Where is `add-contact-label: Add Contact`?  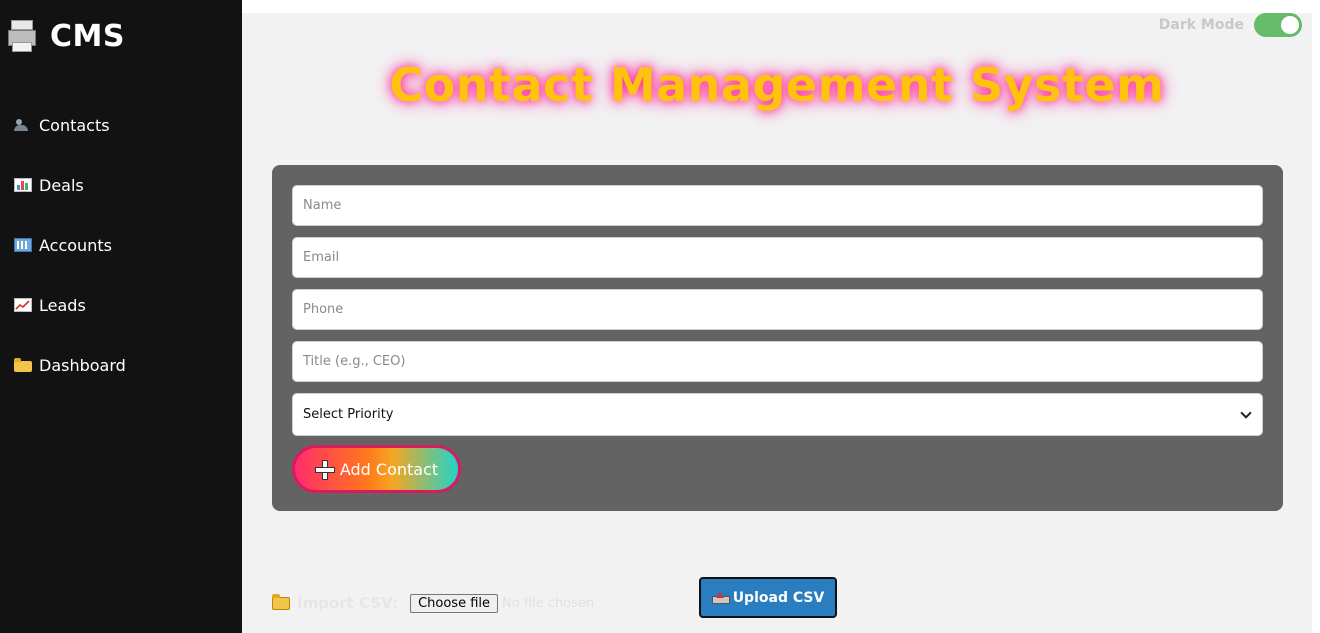 add-contact-label: Add Contact is located at coordinates (389, 469).